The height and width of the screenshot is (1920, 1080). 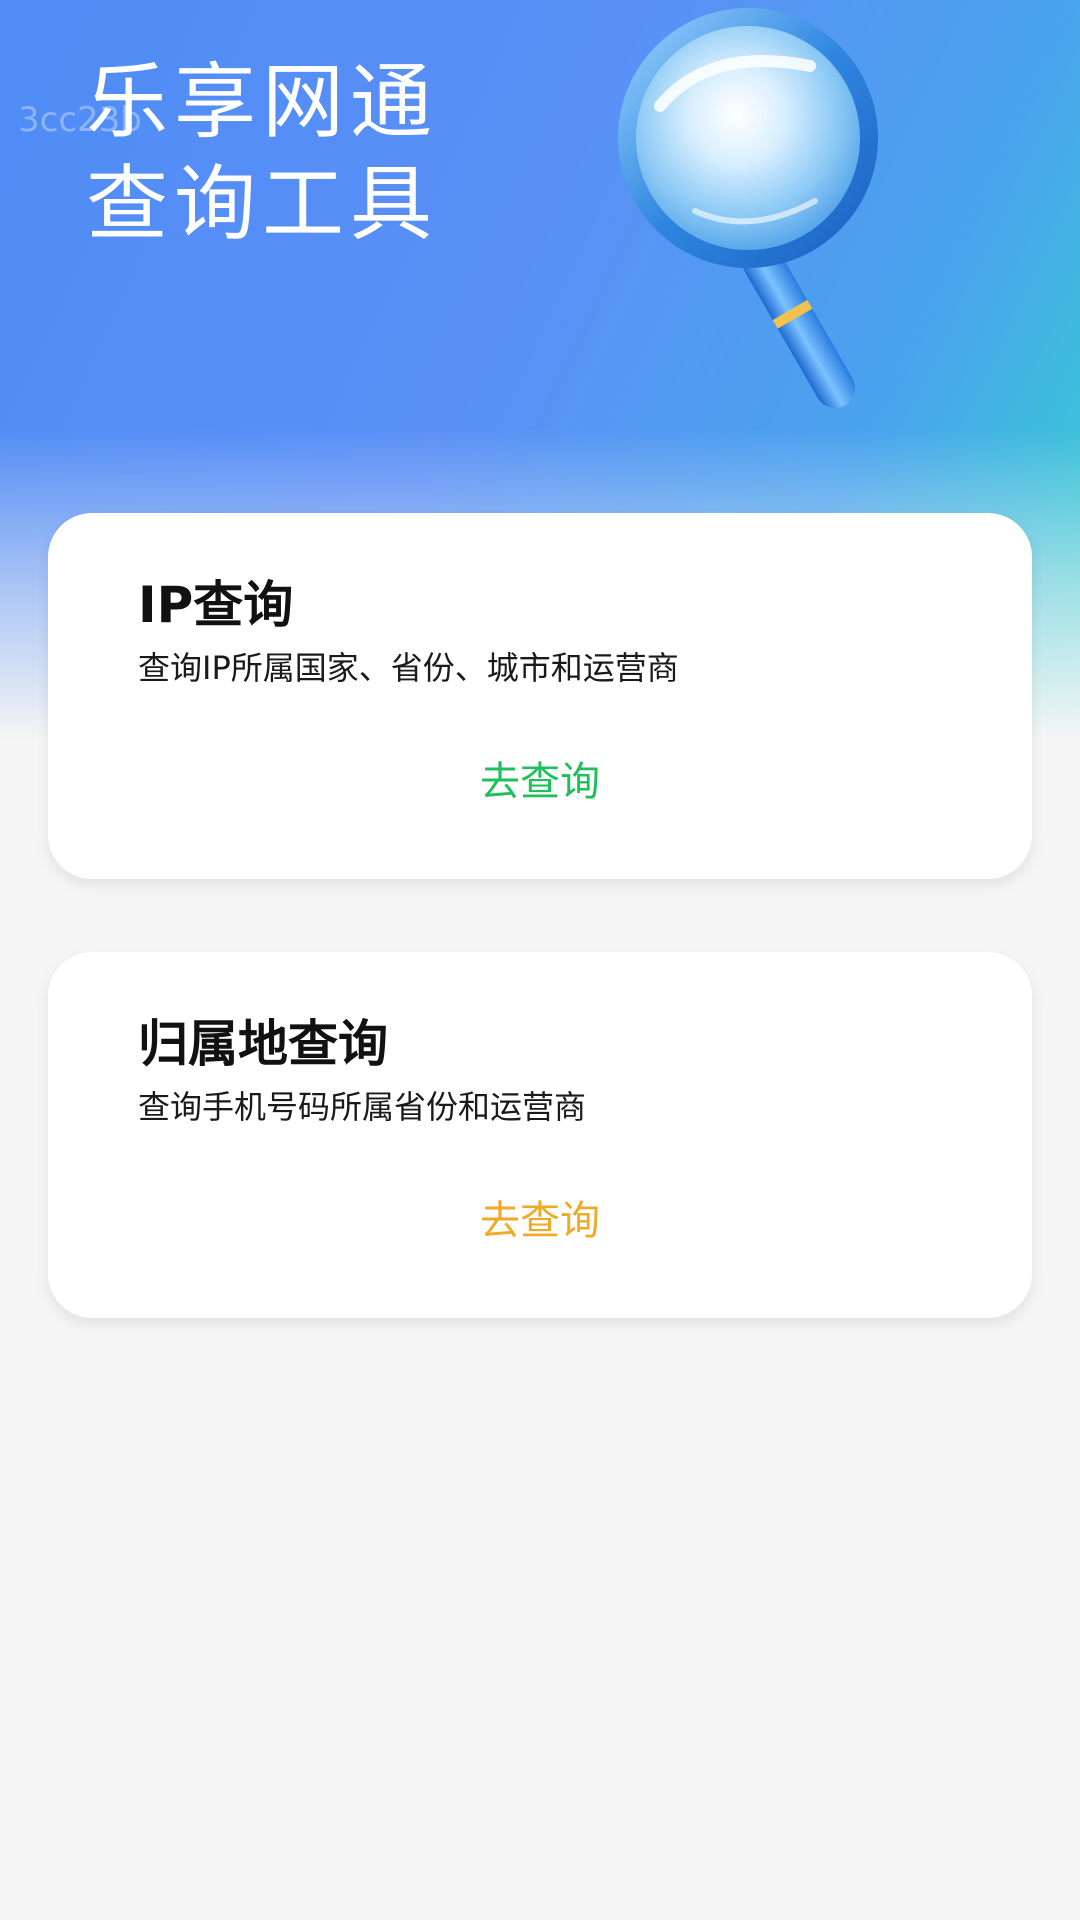 What do you see at coordinates (408, 668) in the screenshot?
I see `card-description: 查询IP所属国家、省份、城市和运营商` at bounding box center [408, 668].